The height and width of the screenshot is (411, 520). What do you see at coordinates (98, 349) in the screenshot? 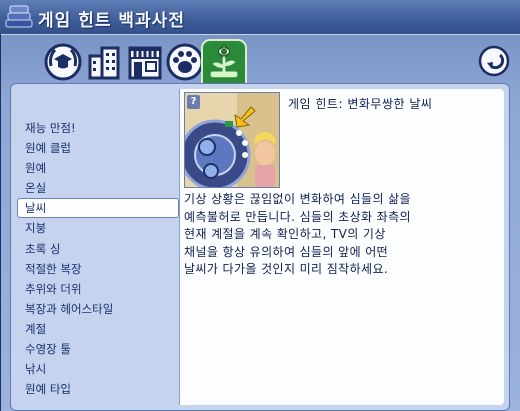
I see `list-item: 수영장 툴` at bounding box center [98, 349].